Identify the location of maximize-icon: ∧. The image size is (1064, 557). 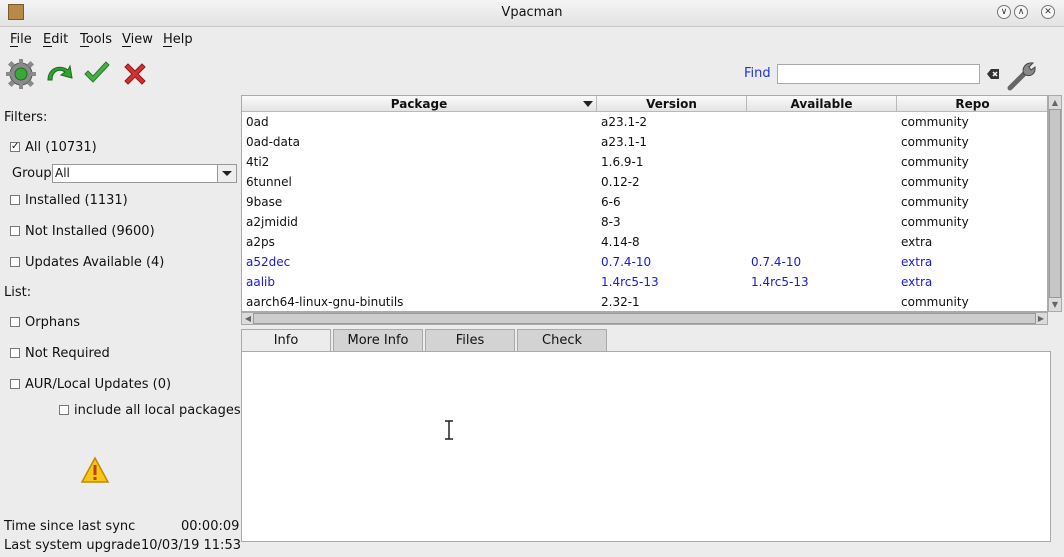
(1021, 12).